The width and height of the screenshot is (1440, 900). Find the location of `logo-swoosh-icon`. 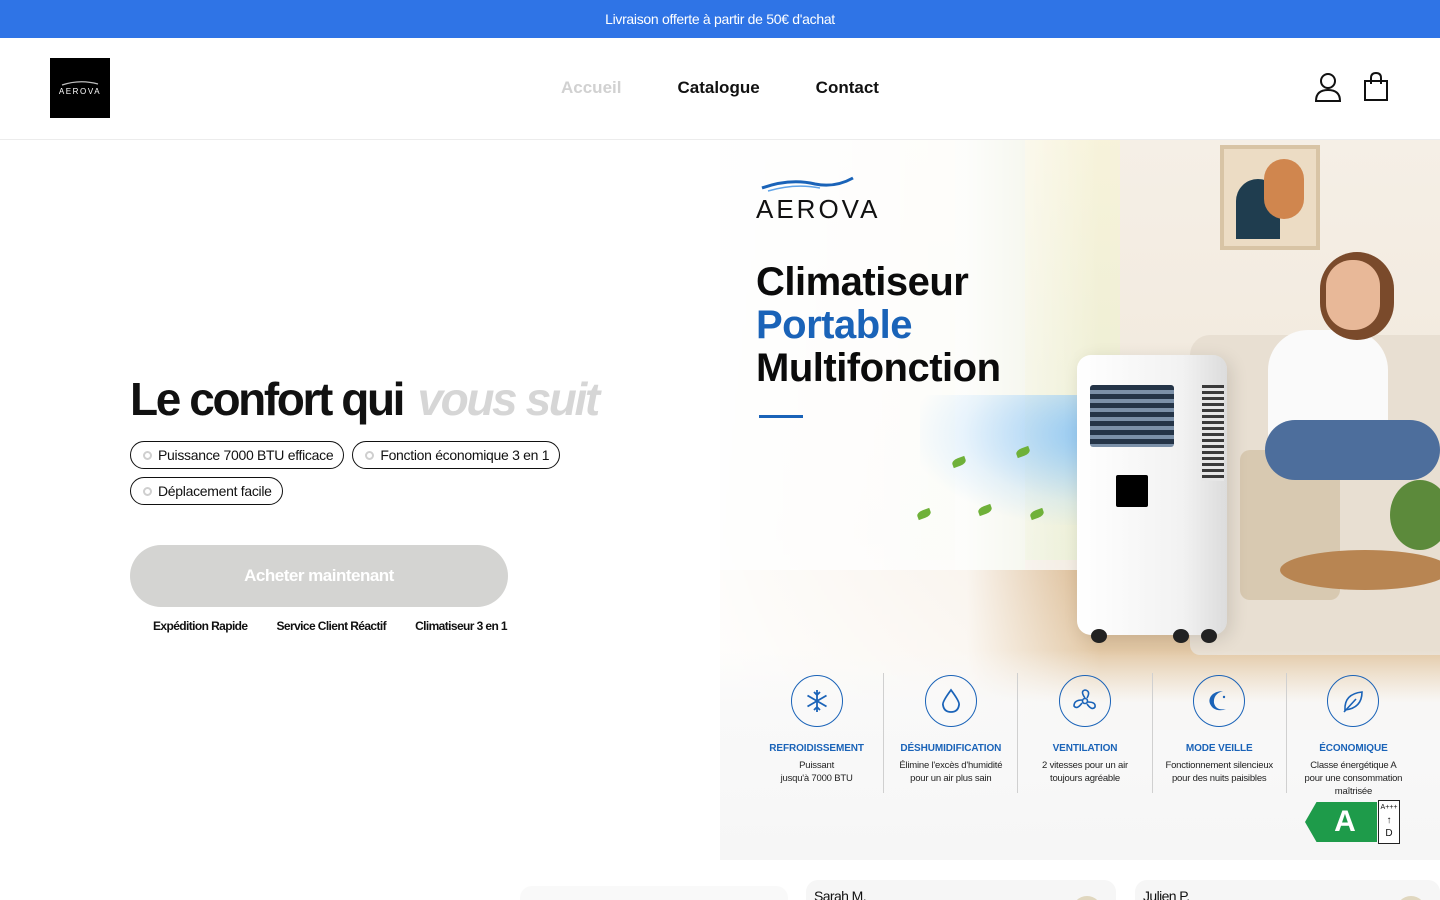

logo-swoosh-icon is located at coordinates (80, 83).